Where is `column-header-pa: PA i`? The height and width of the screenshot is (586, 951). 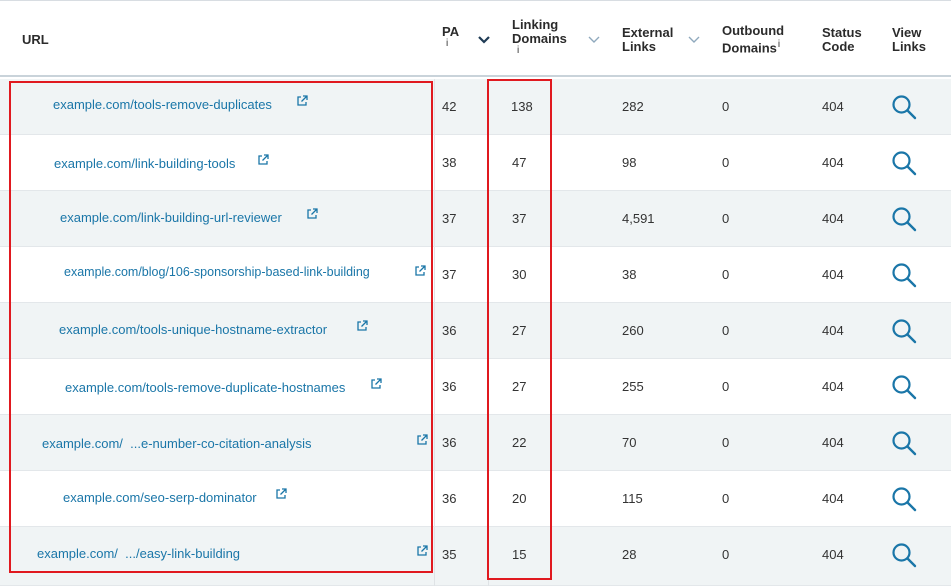
column-header-pa: PA i is located at coordinates (451, 36).